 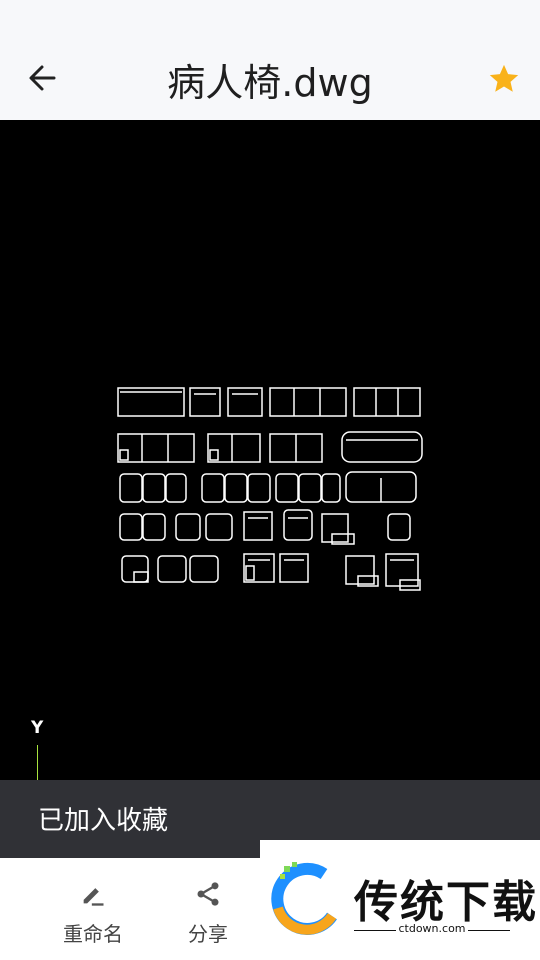 I want to click on cad-drawing, so click(x=270, y=489).